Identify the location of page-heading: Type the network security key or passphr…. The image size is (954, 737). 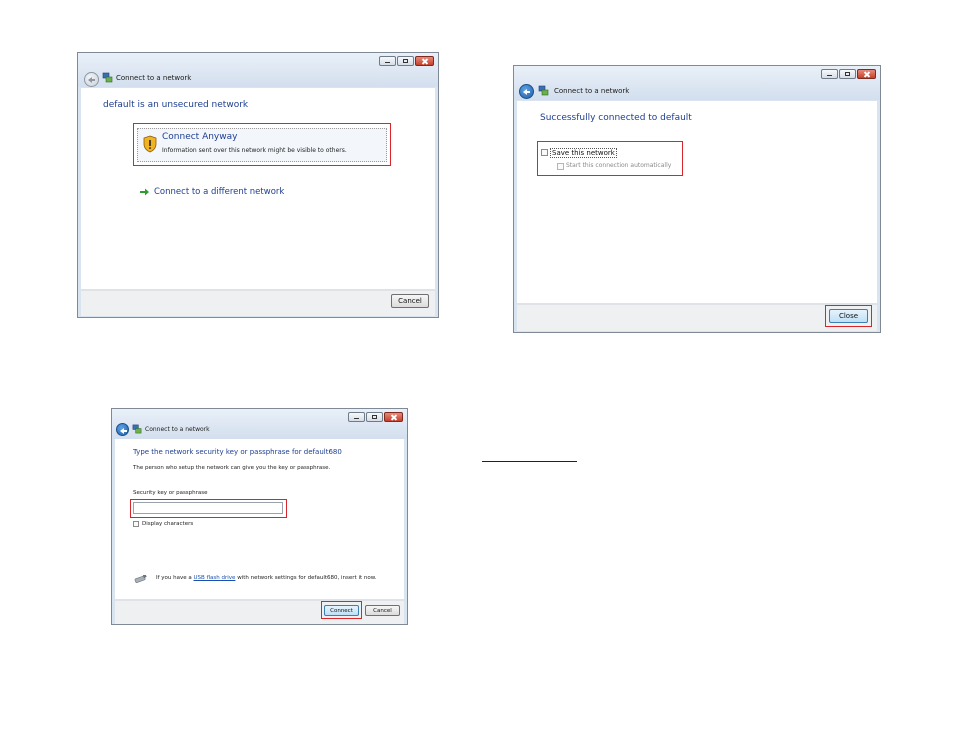
(237, 452).